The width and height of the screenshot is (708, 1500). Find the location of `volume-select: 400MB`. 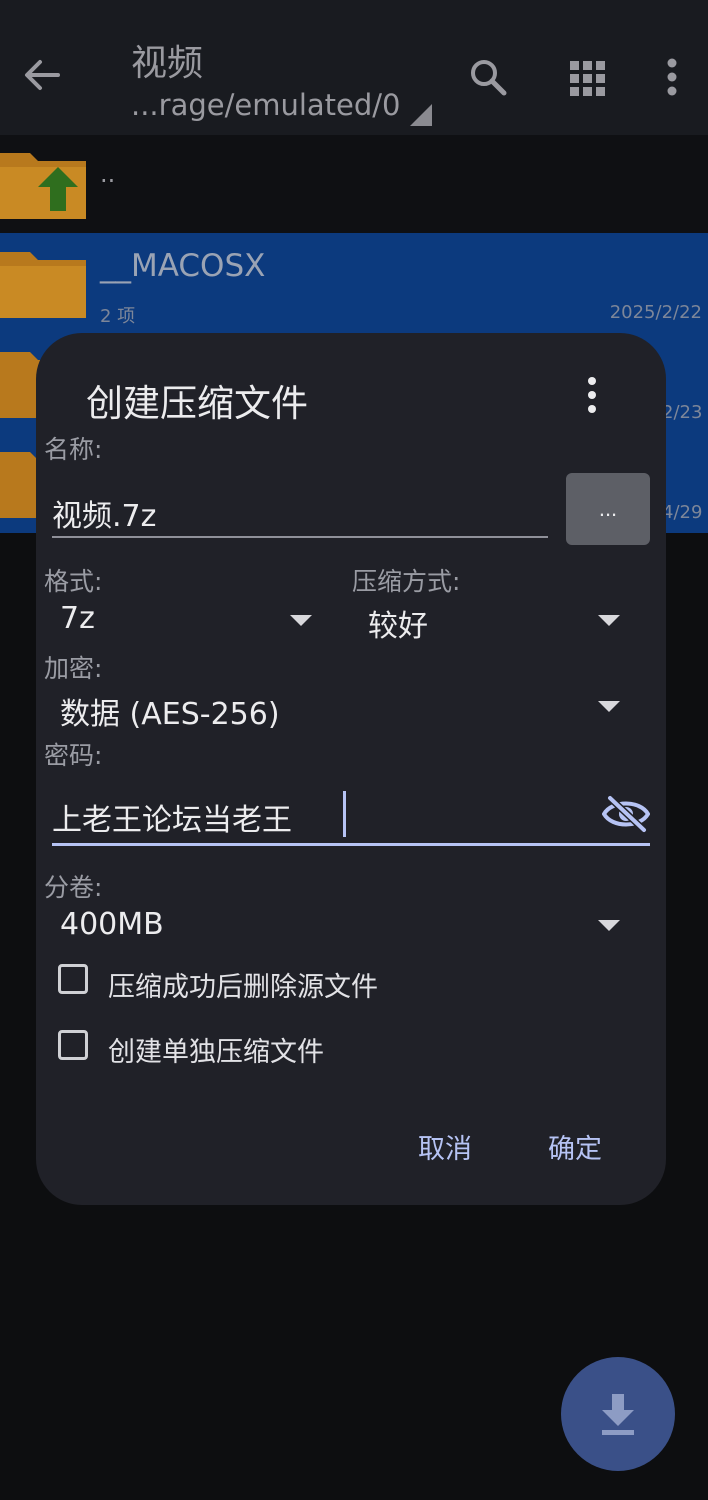

volume-select: 400MB is located at coordinates (112, 924).